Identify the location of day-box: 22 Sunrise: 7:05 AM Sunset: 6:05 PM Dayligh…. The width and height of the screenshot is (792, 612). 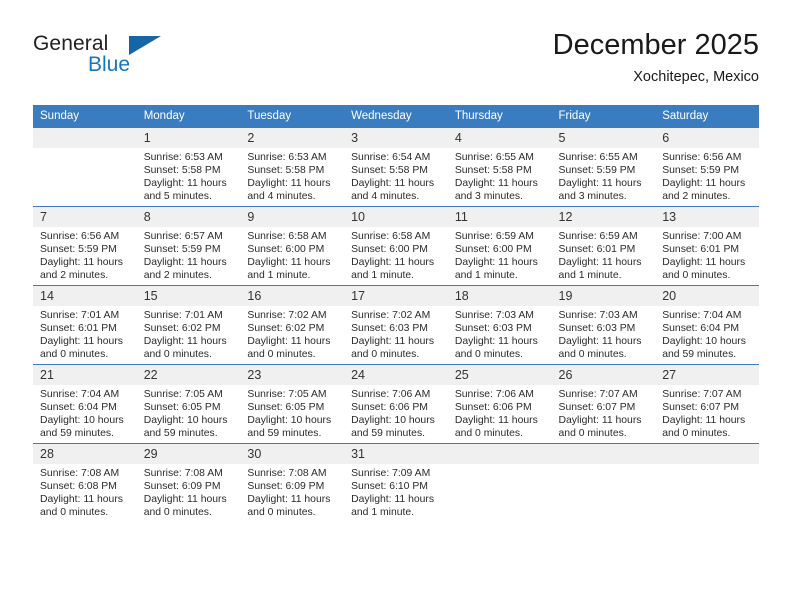
(188, 404).